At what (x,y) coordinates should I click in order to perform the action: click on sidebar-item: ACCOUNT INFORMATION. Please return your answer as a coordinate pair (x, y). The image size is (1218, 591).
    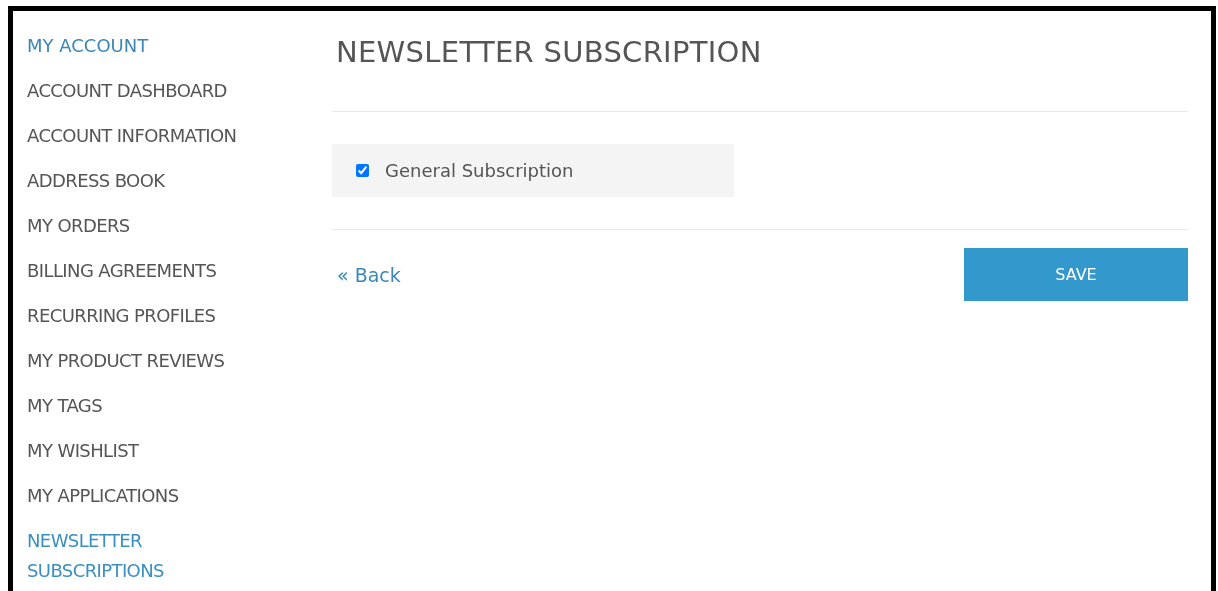
    Looking at the image, I should click on (165, 135).